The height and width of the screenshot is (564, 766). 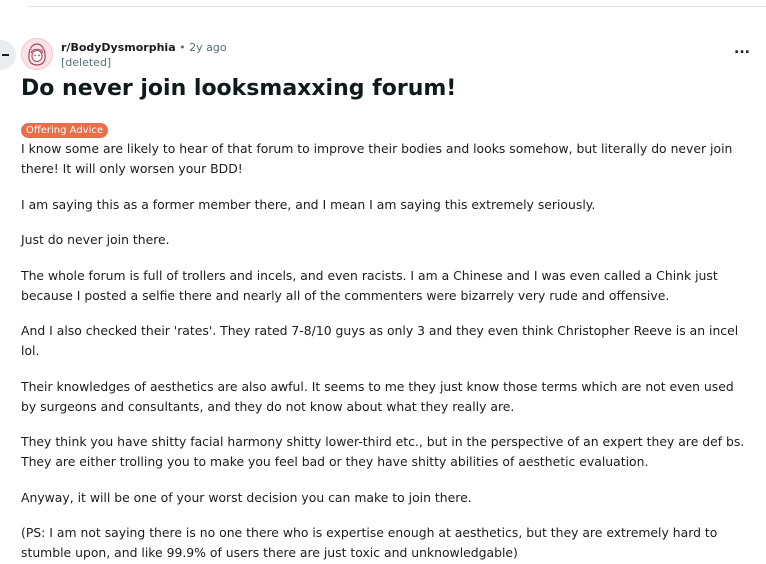 I want to click on top-divider, so click(x=397, y=6).